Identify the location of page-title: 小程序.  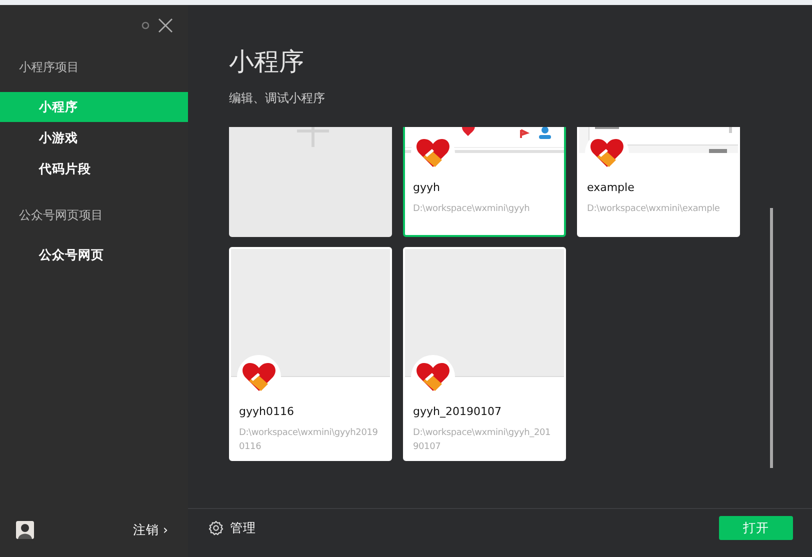
(267, 62).